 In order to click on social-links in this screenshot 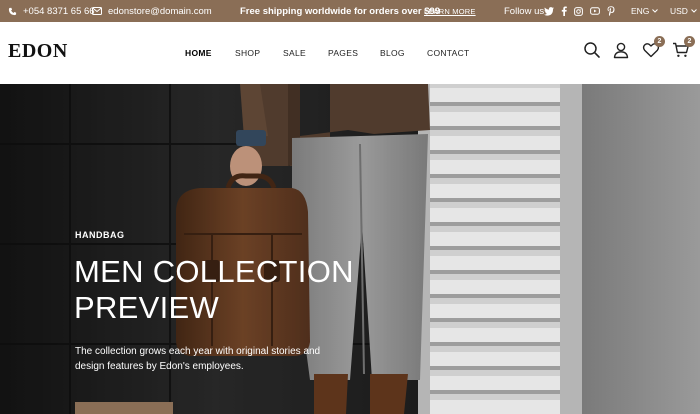, I will do `click(579, 11)`.